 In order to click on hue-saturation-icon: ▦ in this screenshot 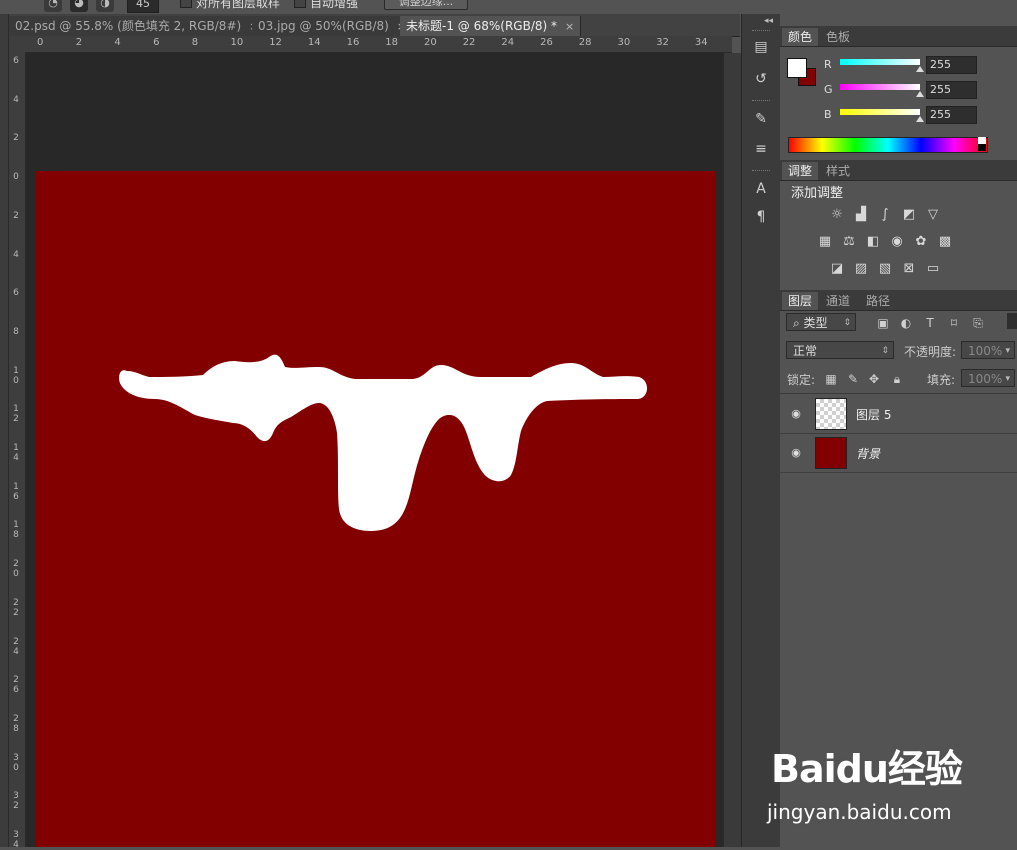, I will do `click(825, 242)`.